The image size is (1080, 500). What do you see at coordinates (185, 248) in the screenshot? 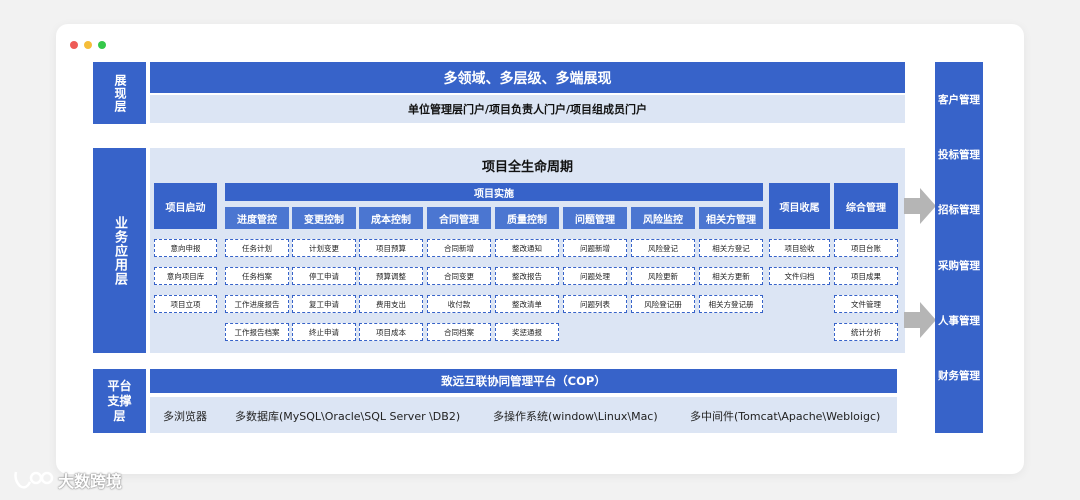
I see `module-item: 意向申报` at bounding box center [185, 248].